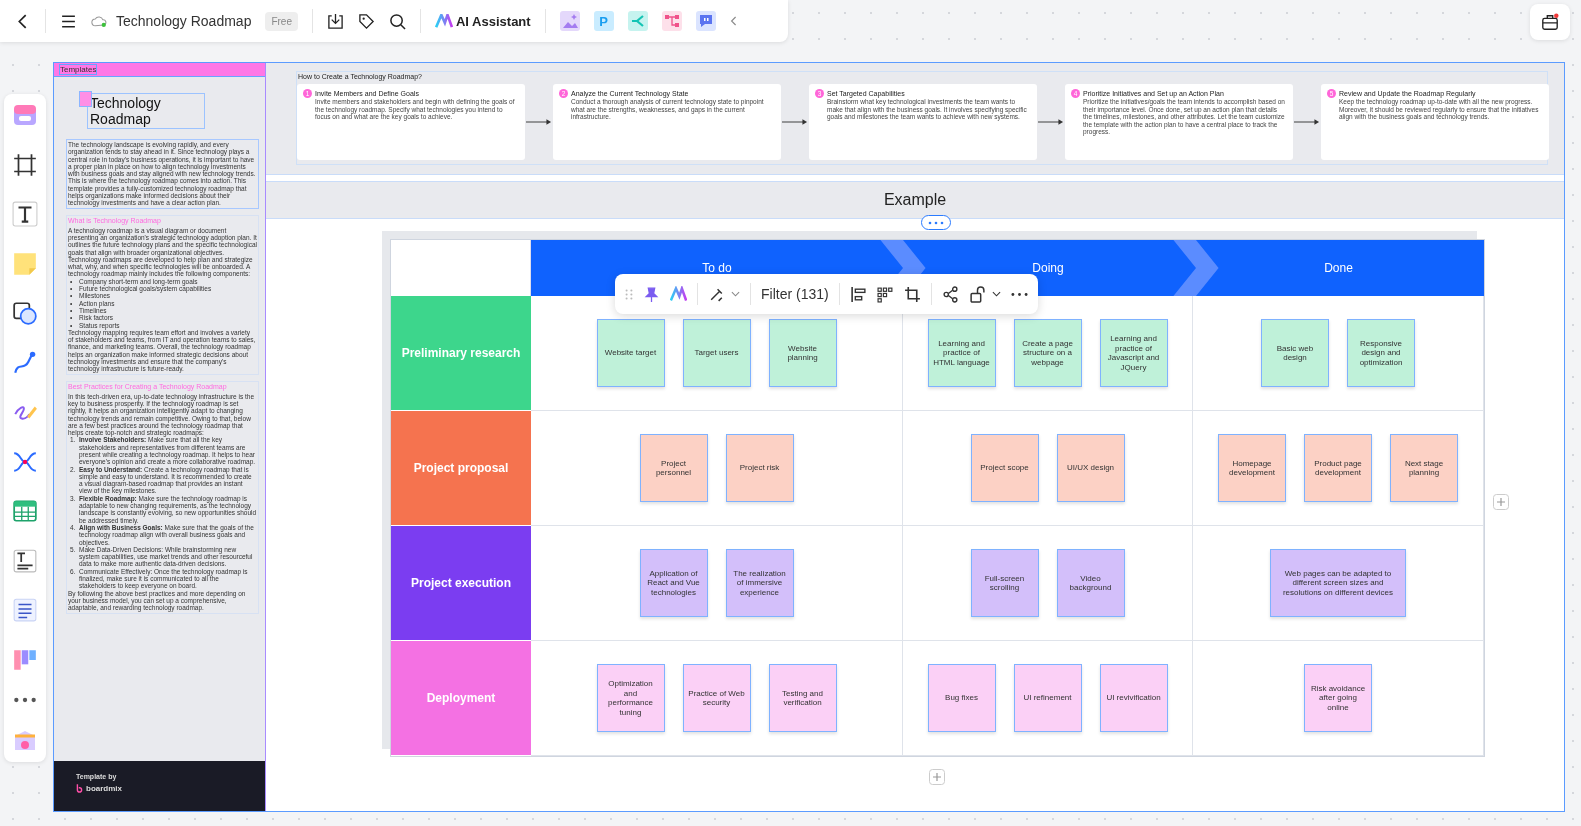 The width and height of the screenshot is (1581, 826). What do you see at coordinates (25, 362) in the screenshot?
I see `connector-icon` at bounding box center [25, 362].